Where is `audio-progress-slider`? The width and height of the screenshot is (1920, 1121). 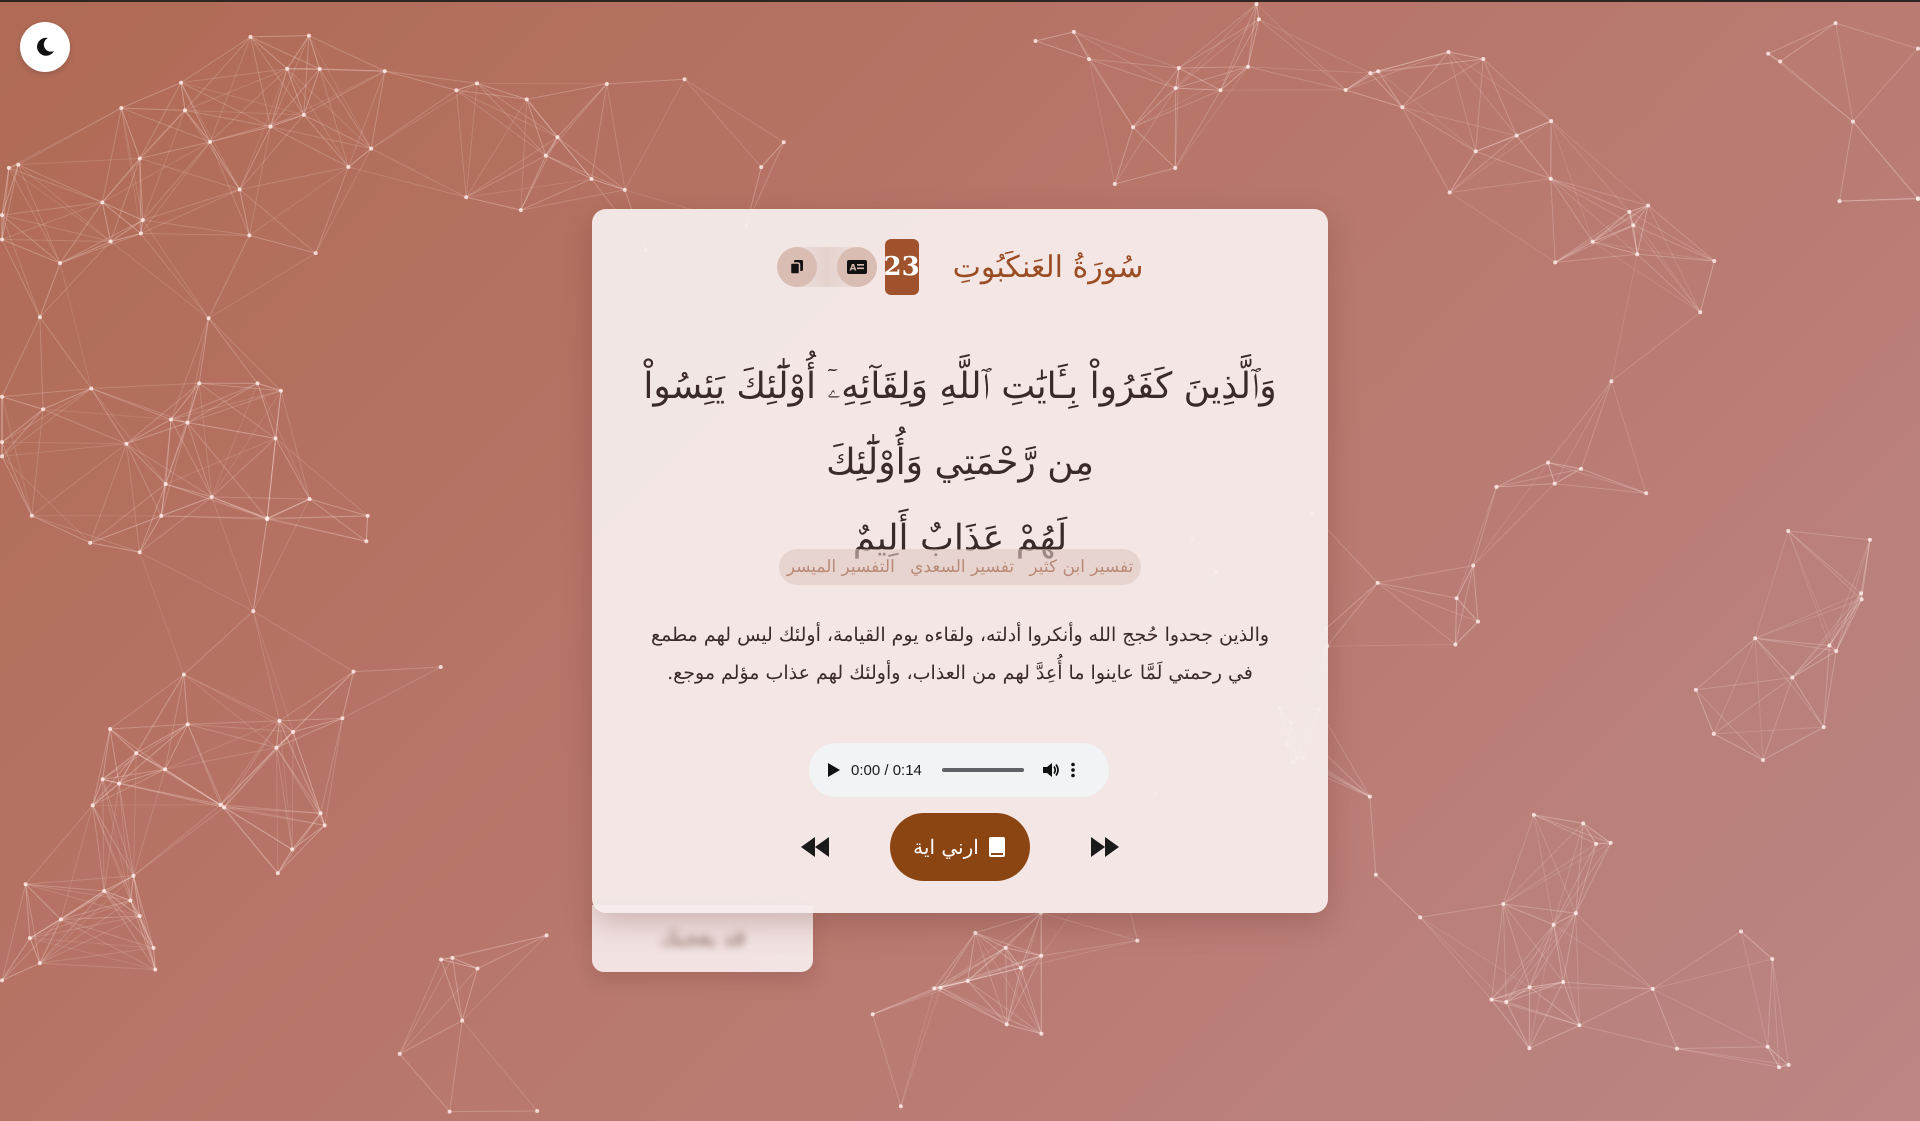
audio-progress-slider is located at coordinates (982, 770).